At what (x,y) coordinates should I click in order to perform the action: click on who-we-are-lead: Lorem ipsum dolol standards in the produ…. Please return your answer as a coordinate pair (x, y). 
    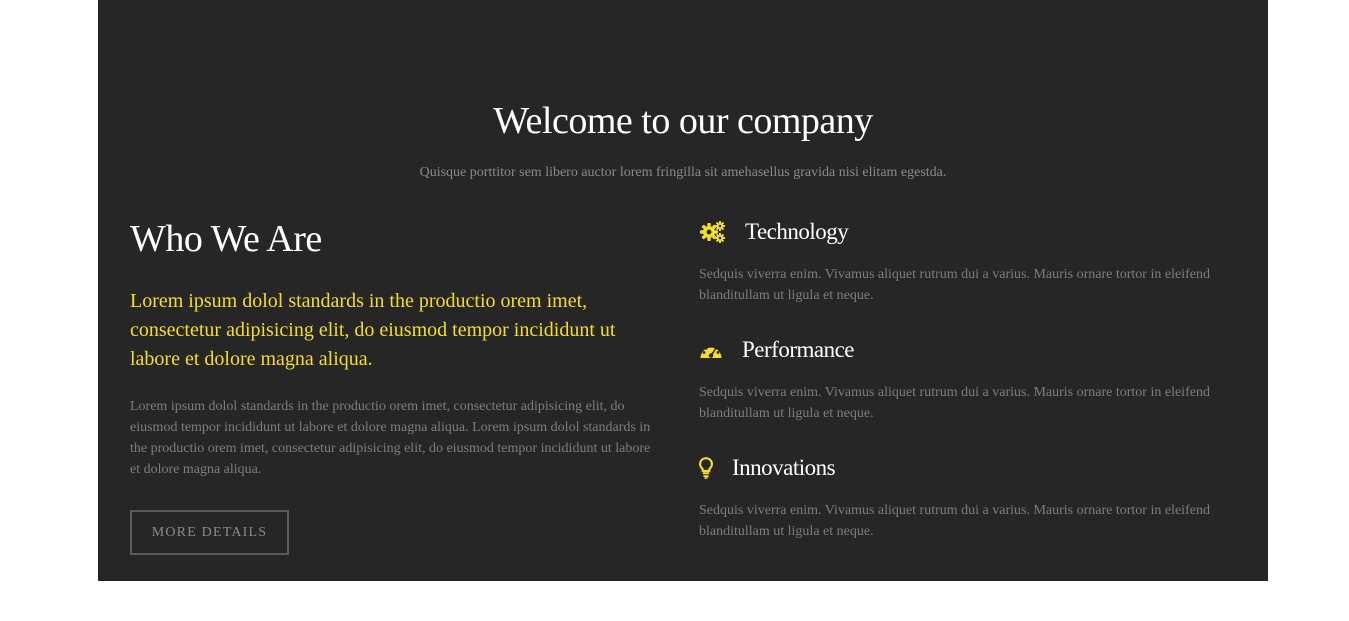
    Looking at the image, I should click on (373, 330).